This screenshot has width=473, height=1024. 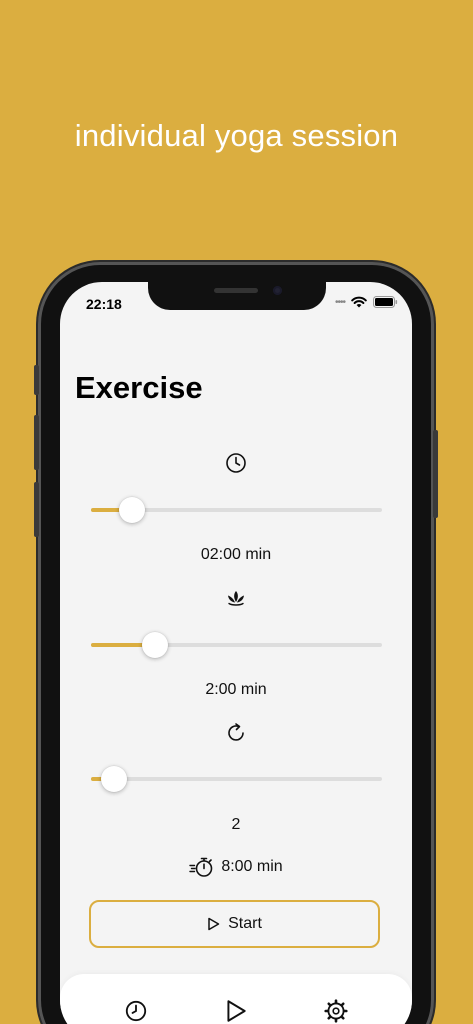 What do you see at coordinates (236, 463) in the screenshot?
I see `clock-icon` at bounding box center [236, 463].